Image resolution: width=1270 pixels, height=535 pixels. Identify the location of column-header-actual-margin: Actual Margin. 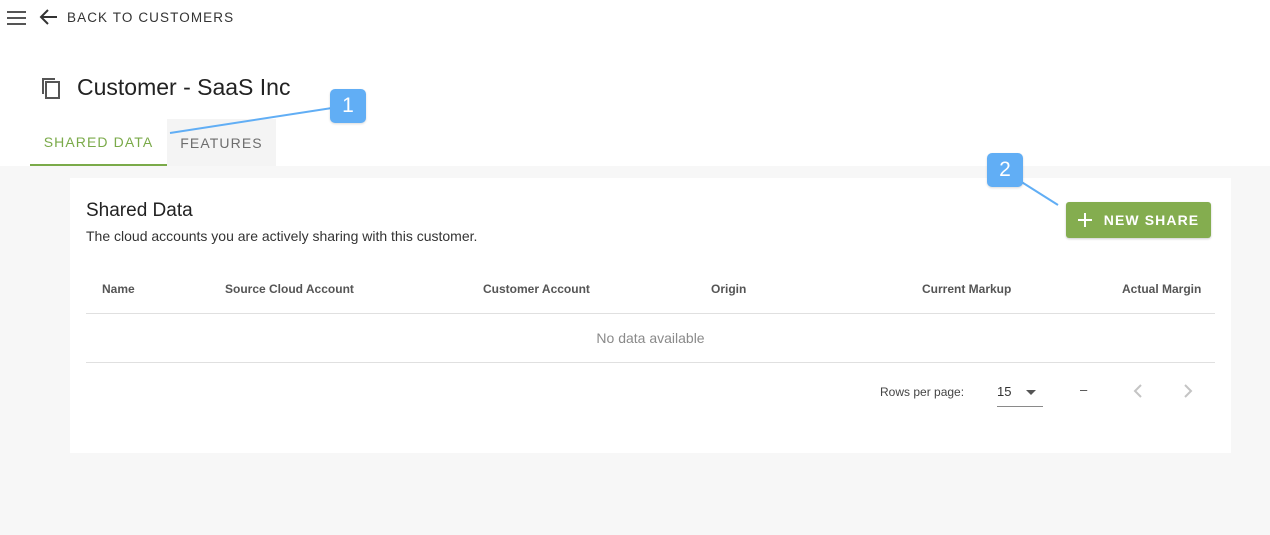
(1161, 289).